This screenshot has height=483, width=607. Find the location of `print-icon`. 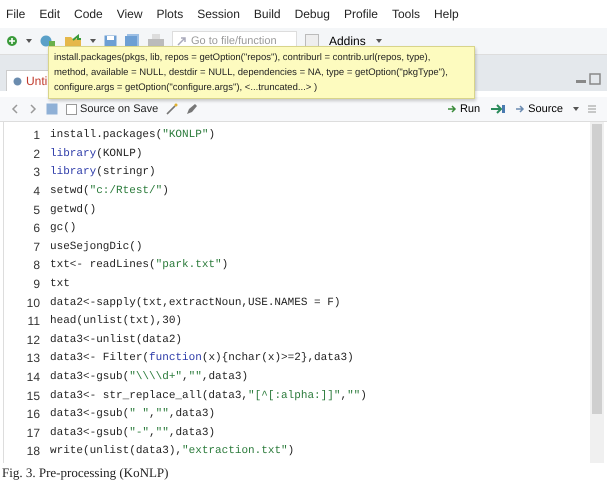

print-icon is located at coordinates (156, 41).